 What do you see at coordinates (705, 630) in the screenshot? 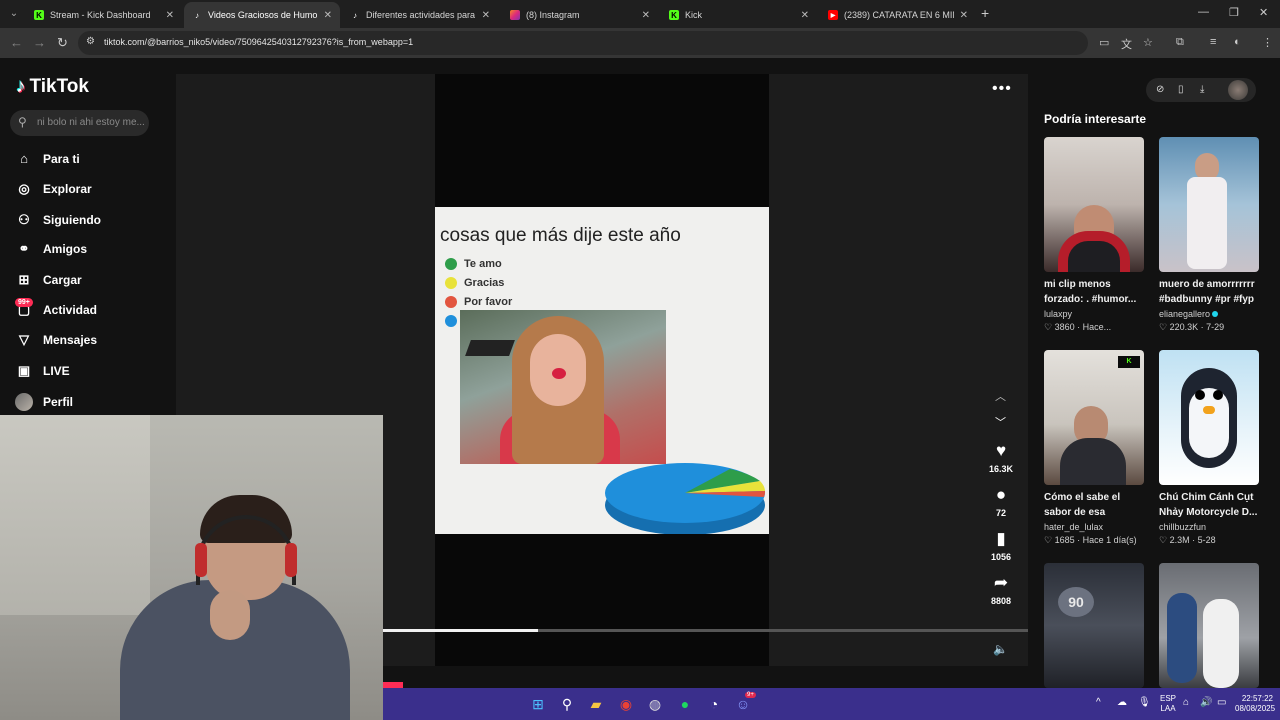
I see `video-progress-bar` at bounding box center [705, 630].